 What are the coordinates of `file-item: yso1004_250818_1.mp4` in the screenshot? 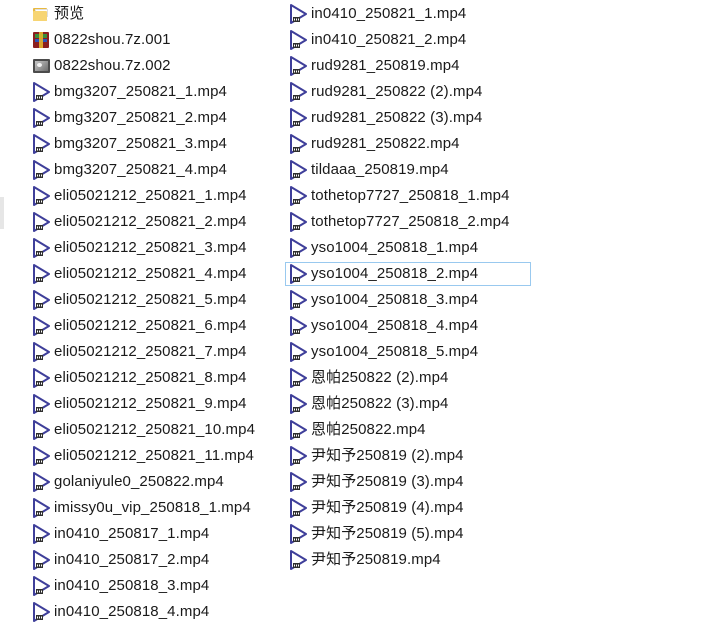 It's located at (408, 248).